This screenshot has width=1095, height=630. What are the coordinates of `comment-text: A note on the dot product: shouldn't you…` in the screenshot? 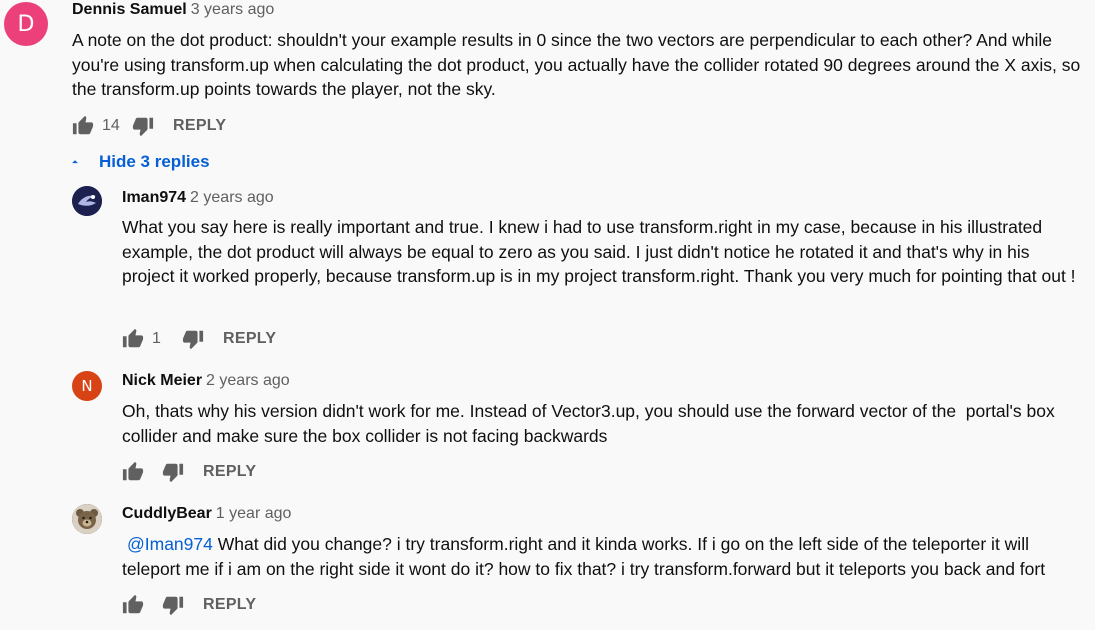 It's located at (576, 64).